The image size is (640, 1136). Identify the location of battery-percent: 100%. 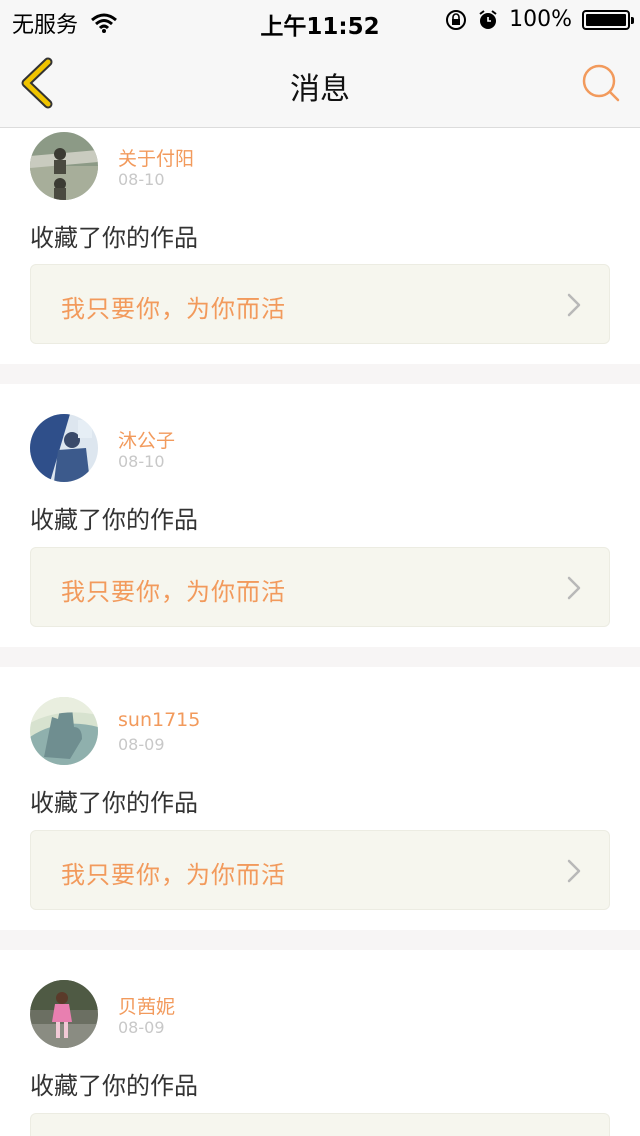
(540, 19).